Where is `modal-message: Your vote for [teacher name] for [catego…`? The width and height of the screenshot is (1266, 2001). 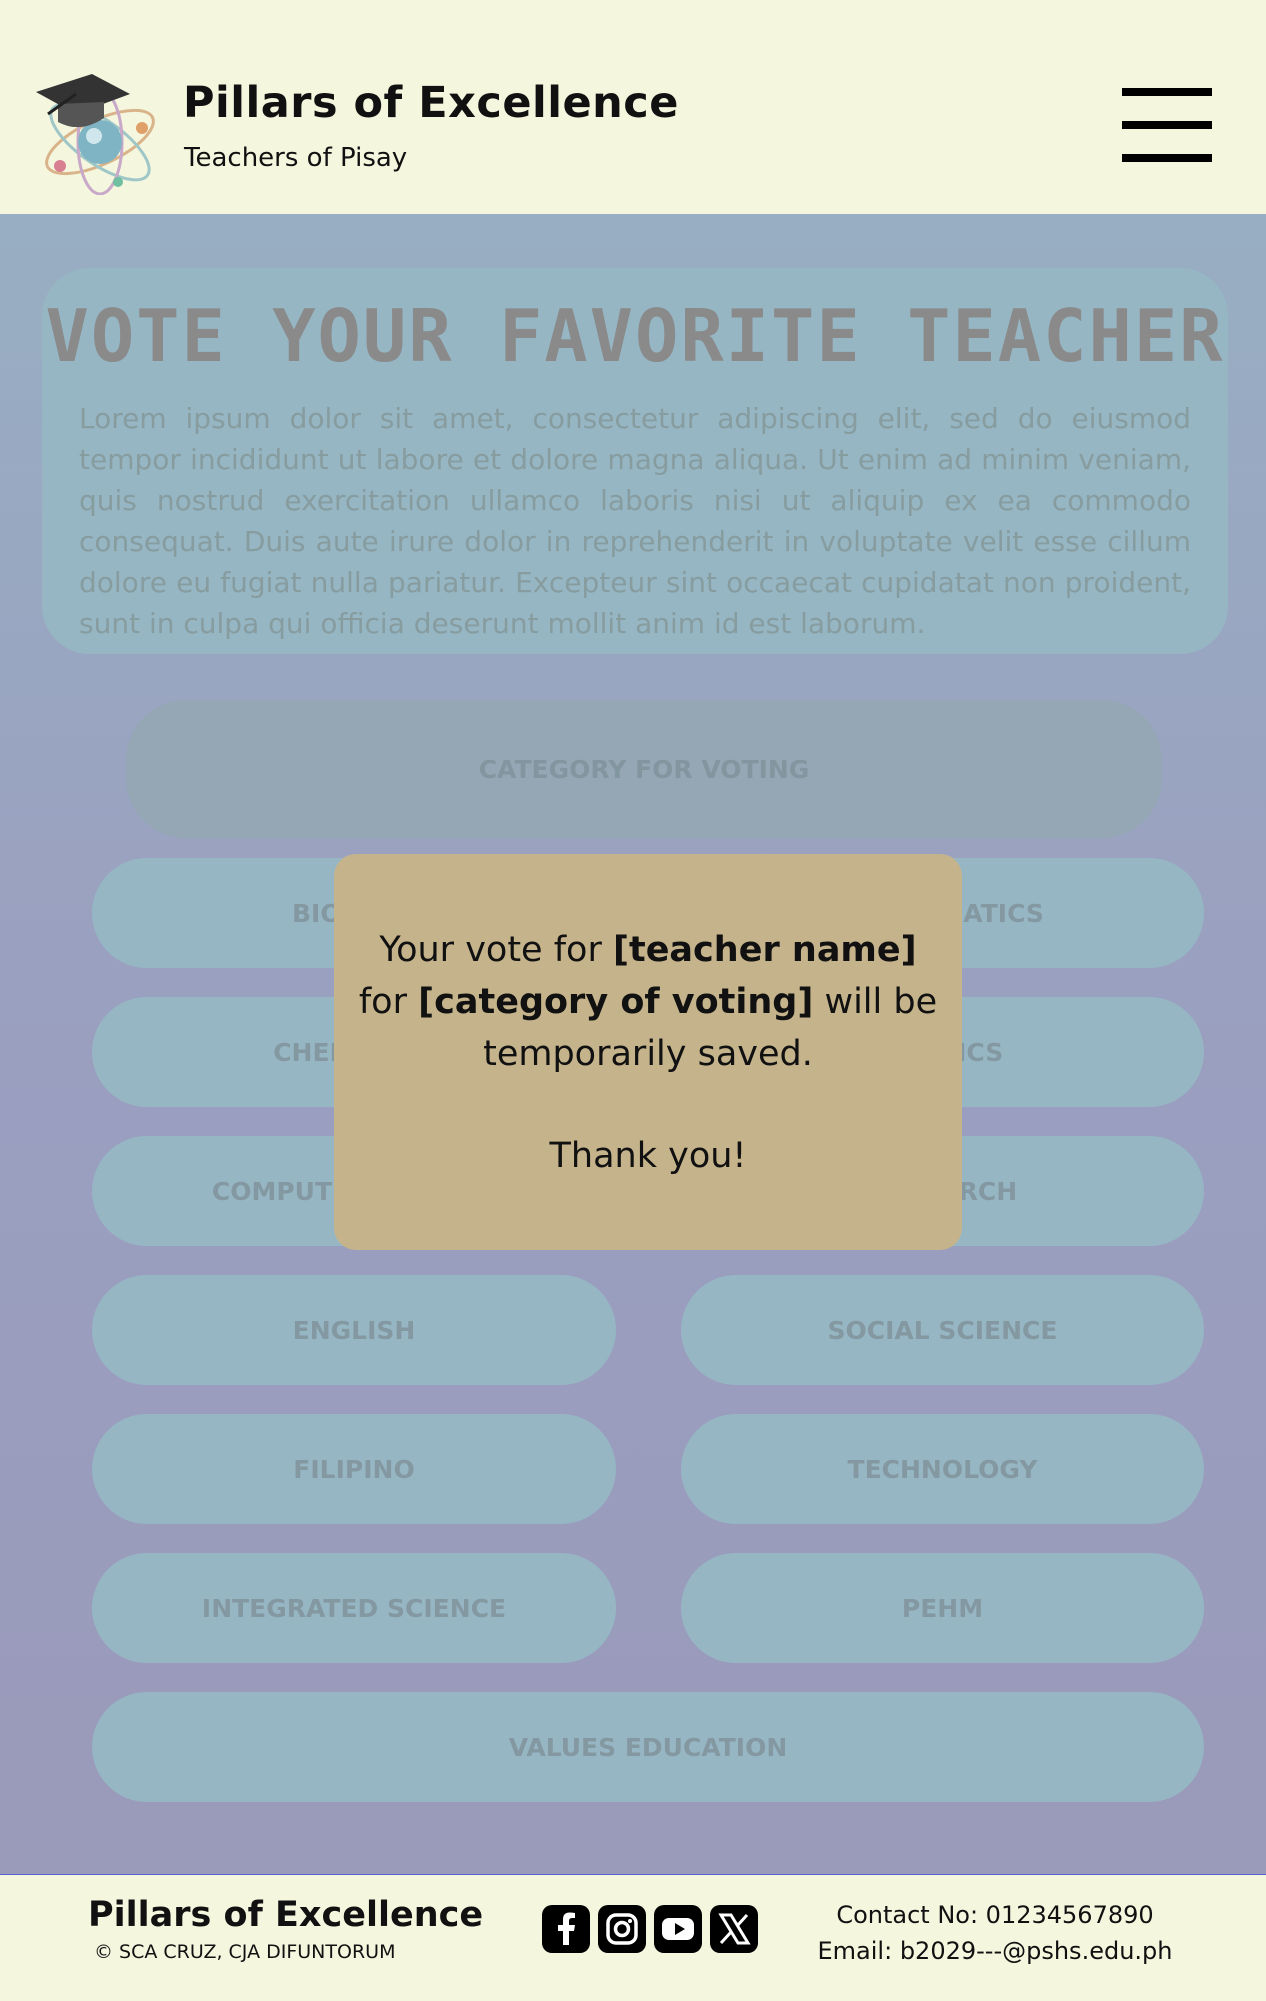 modal-message: Your vote for [teacher name] for [catego… is located at coordinates (648, 1002).